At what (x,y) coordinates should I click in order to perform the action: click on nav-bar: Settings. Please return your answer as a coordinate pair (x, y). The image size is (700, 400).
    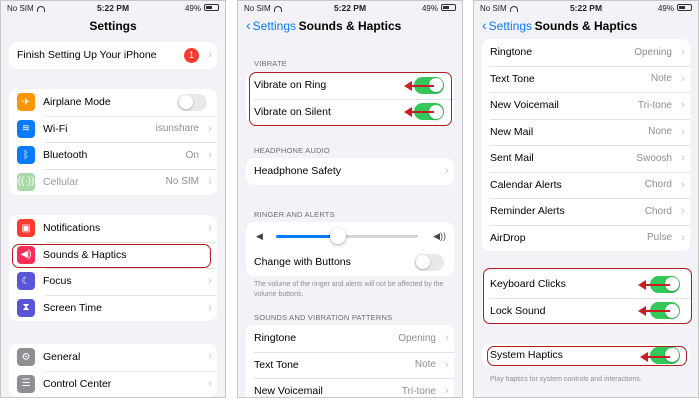
    Looking at the image, I should click on (113, 26).